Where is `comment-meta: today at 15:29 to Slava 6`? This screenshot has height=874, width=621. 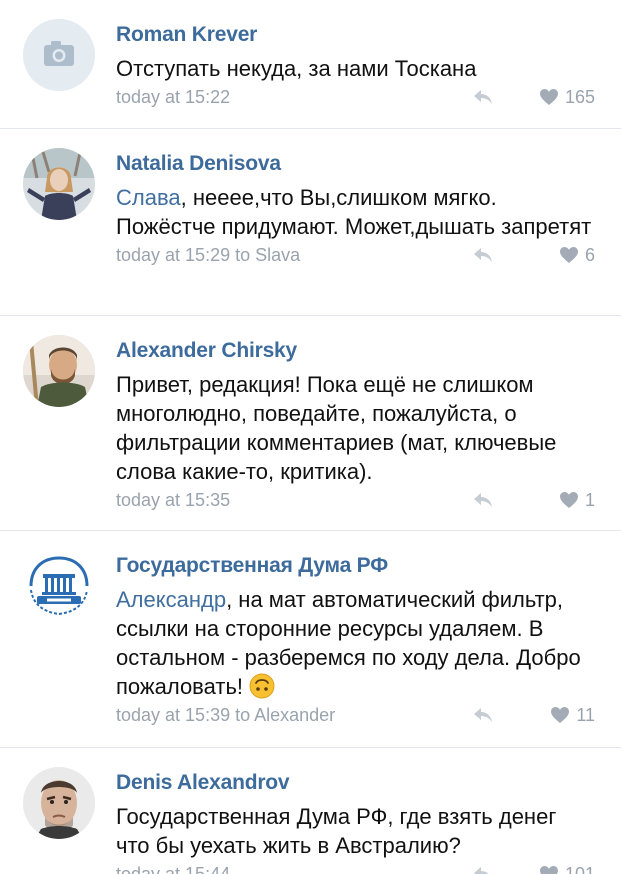 comment-meta: today at 15:29 to Slava 6 is located at coordinates (355, 258).